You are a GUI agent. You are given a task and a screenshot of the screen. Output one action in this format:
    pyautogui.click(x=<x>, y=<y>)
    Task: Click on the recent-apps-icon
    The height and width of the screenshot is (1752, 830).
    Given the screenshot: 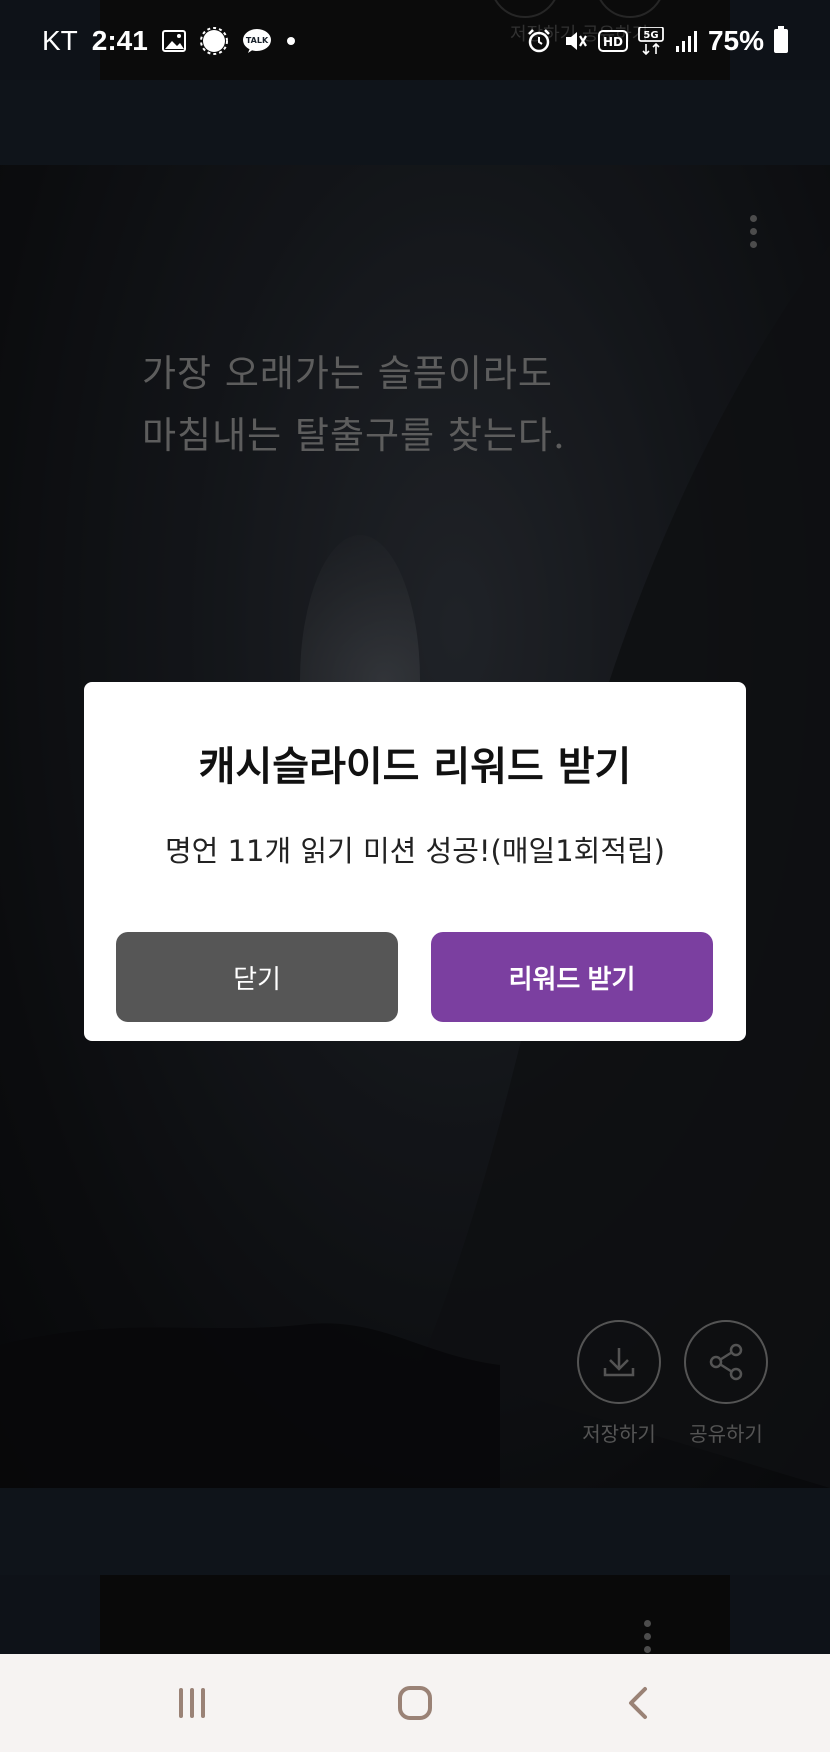 What is the action you would take?
    pyautogui.click(x=192, y=1703)
    